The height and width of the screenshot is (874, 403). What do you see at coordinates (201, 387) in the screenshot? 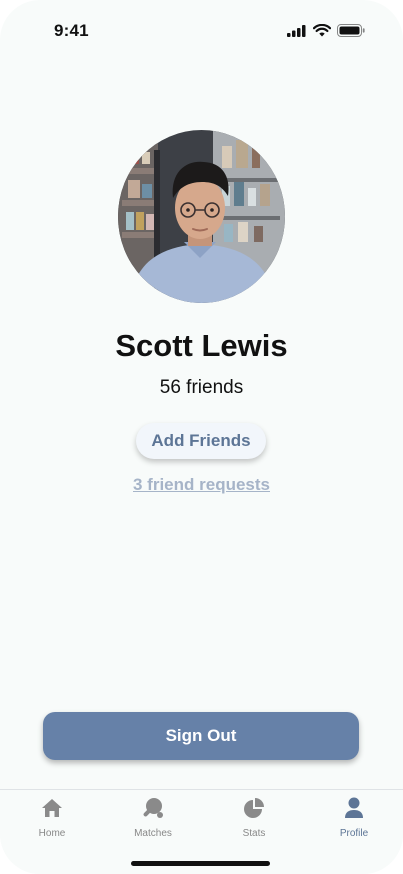
I see `friend-count: 56 friends` at bounding box center [201, 387].